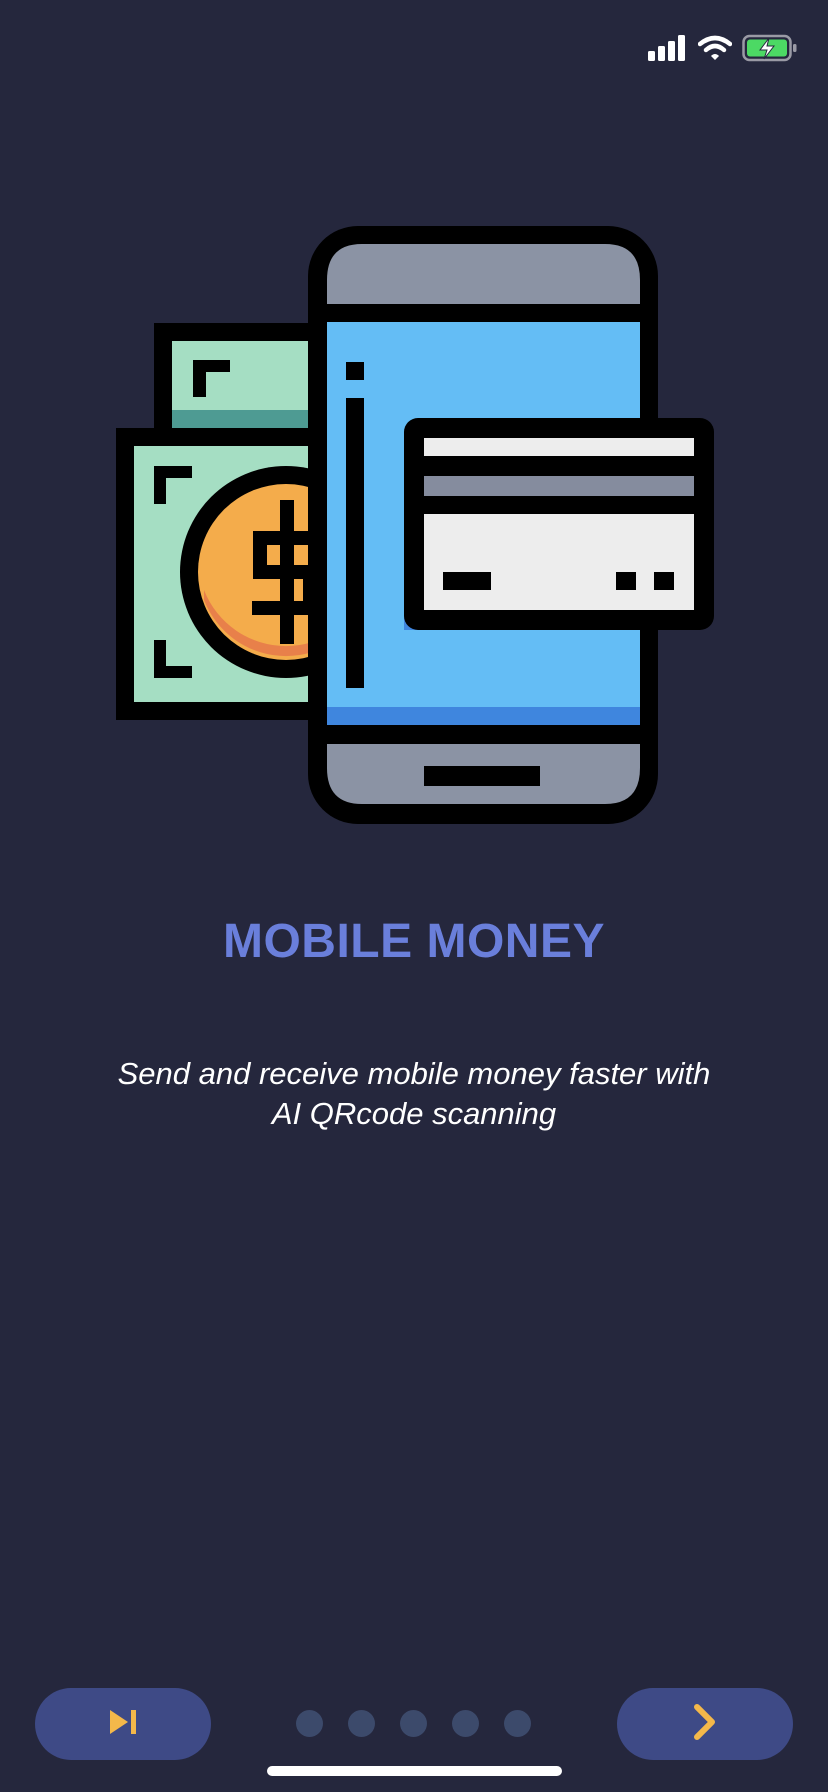 This screenshot has height=1792, width=828. I want to click on chevron-right-icon, so click(705, 1724).